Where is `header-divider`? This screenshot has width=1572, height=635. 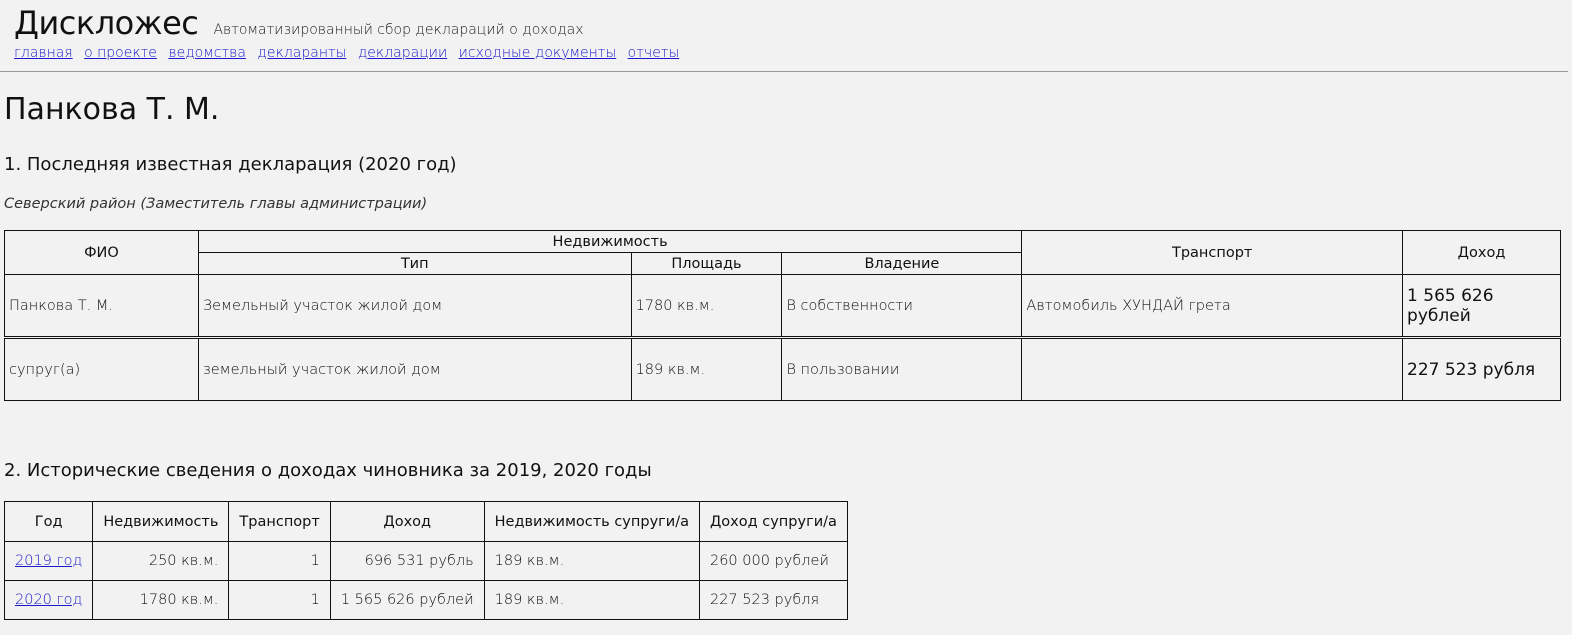
header-divider is located at coordinates (784, 71).